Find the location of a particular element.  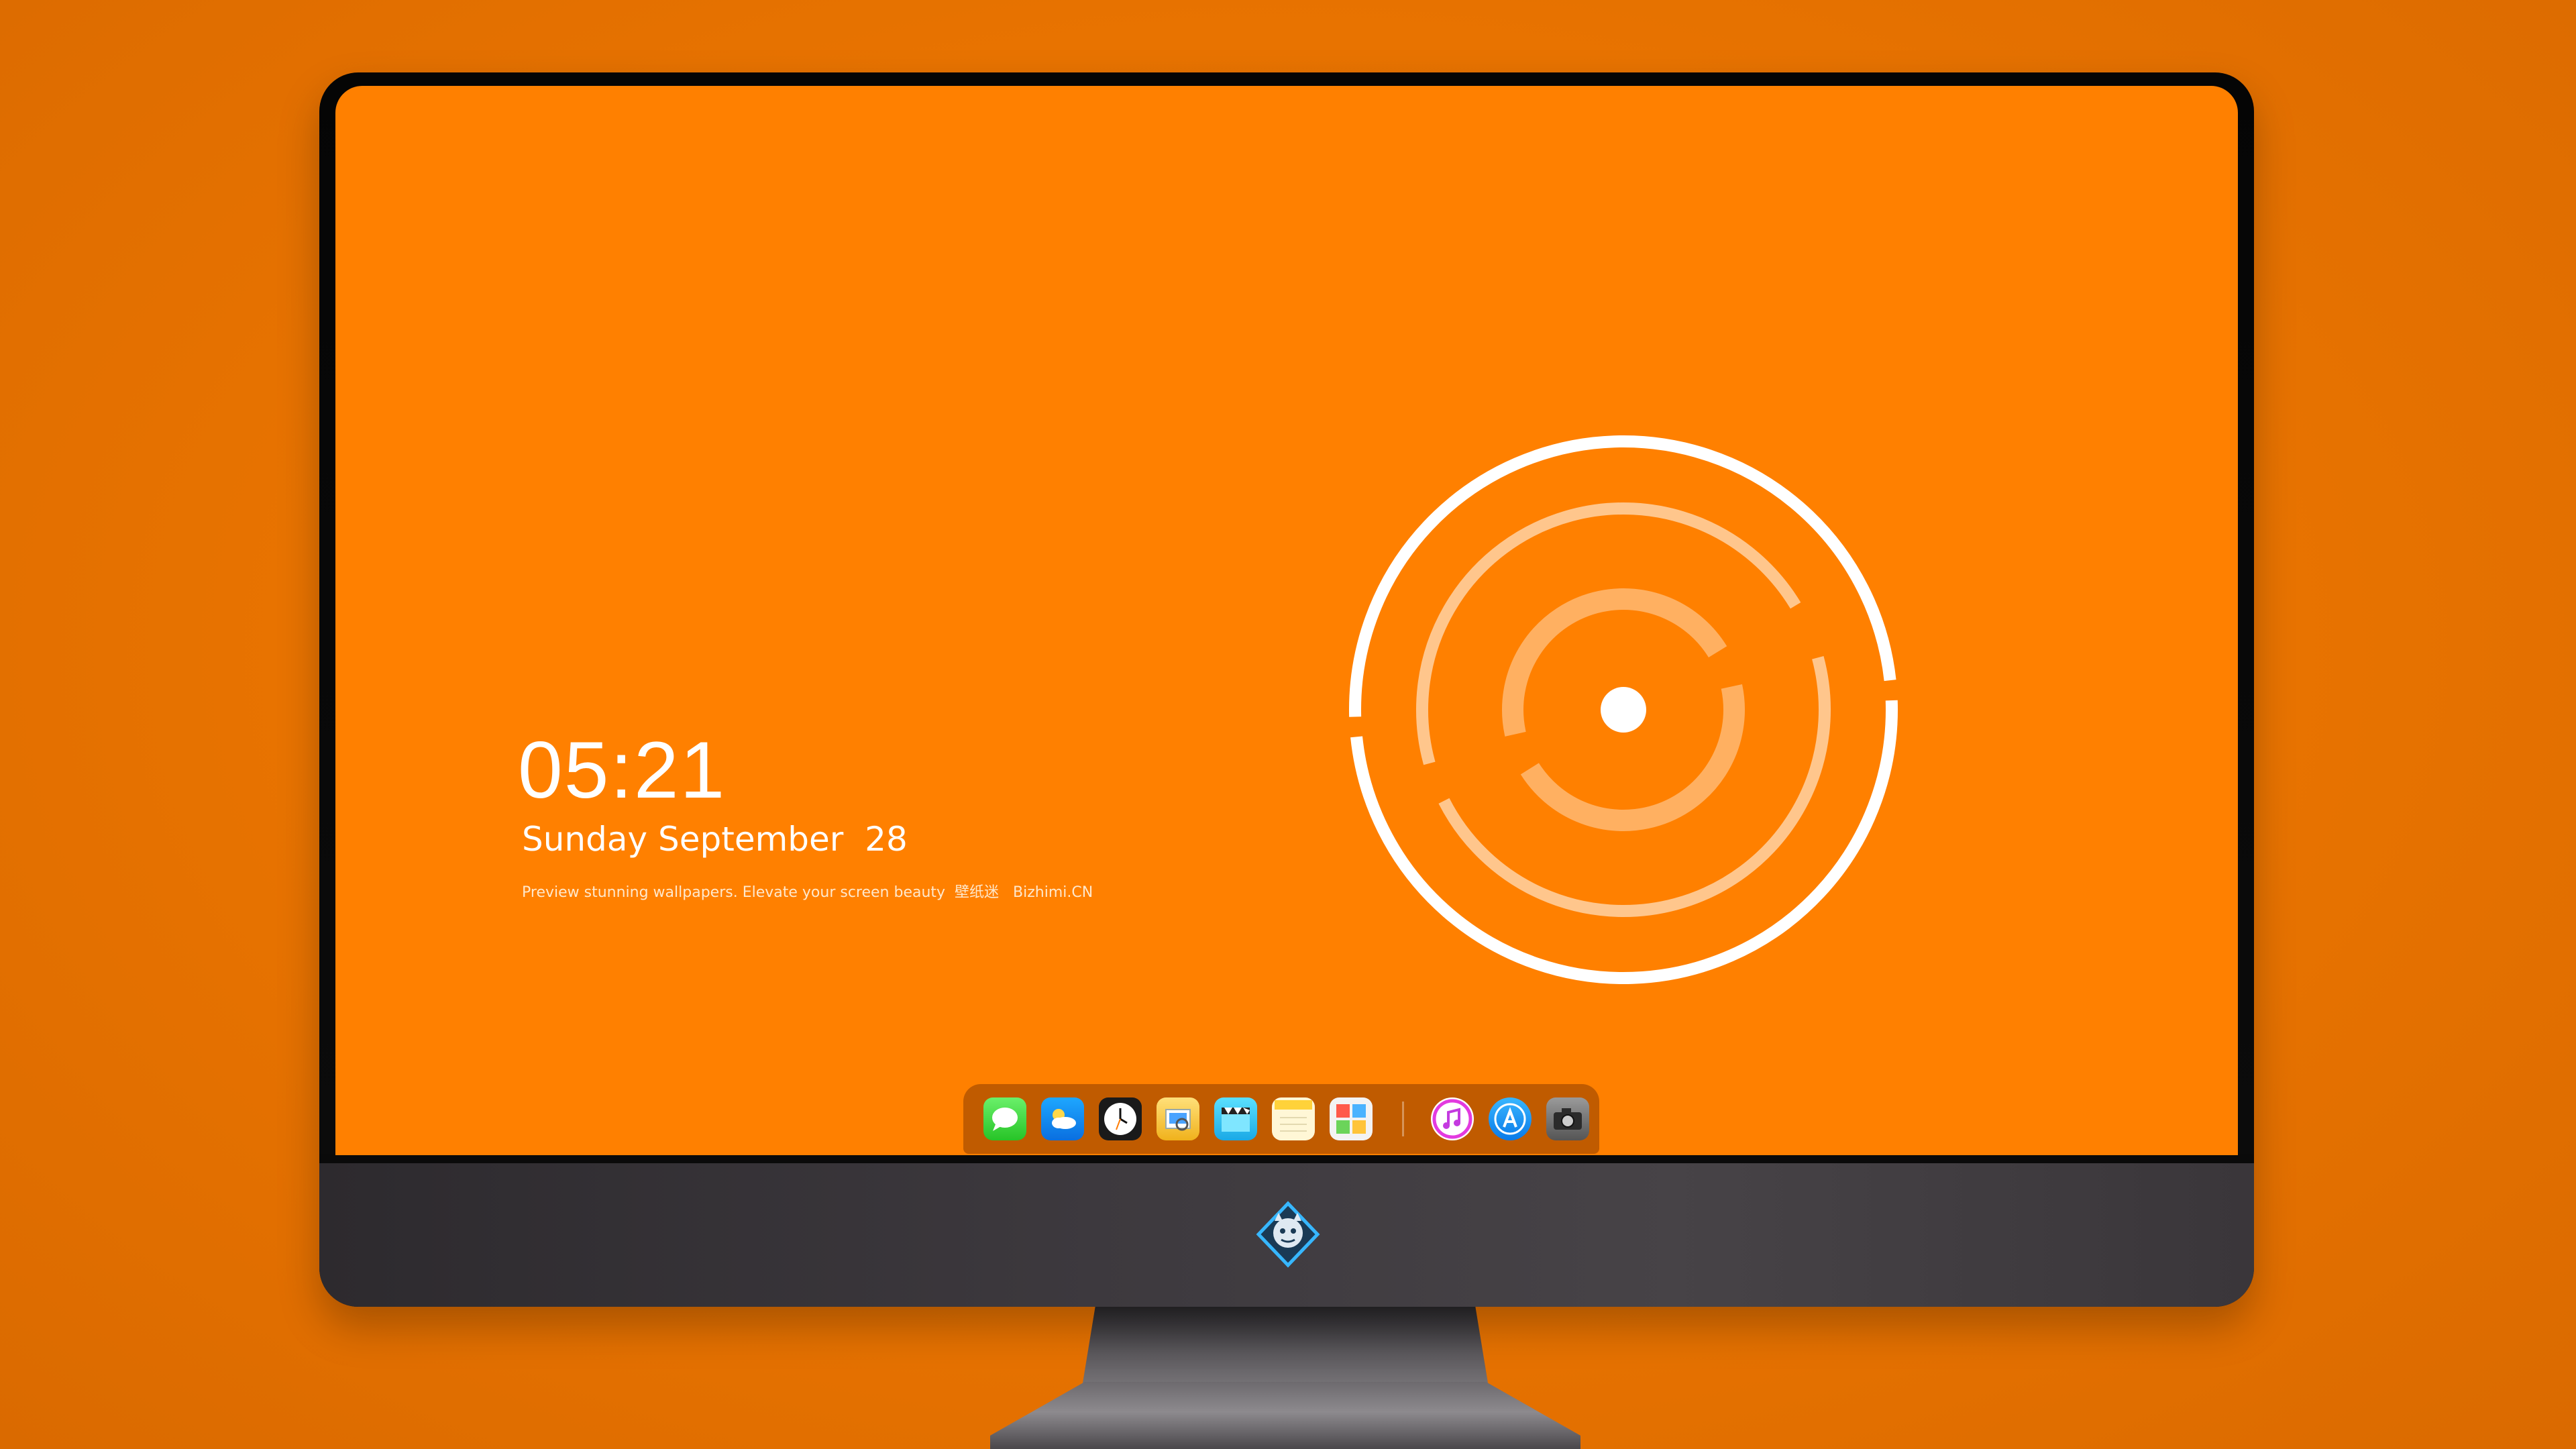

itunes-icon is located at coordinates (1452, 1118).